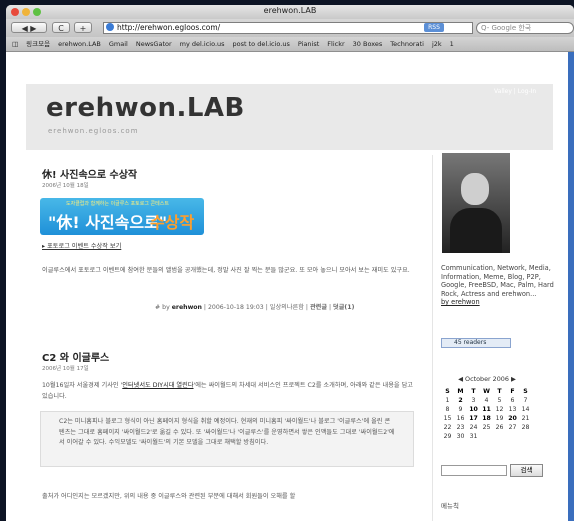 Image resolution: width=574 pixels, height=521 pixels. Describe the element at coordinates (187, 307) in the screenshot. I see `author-link: erehwon` at that location.